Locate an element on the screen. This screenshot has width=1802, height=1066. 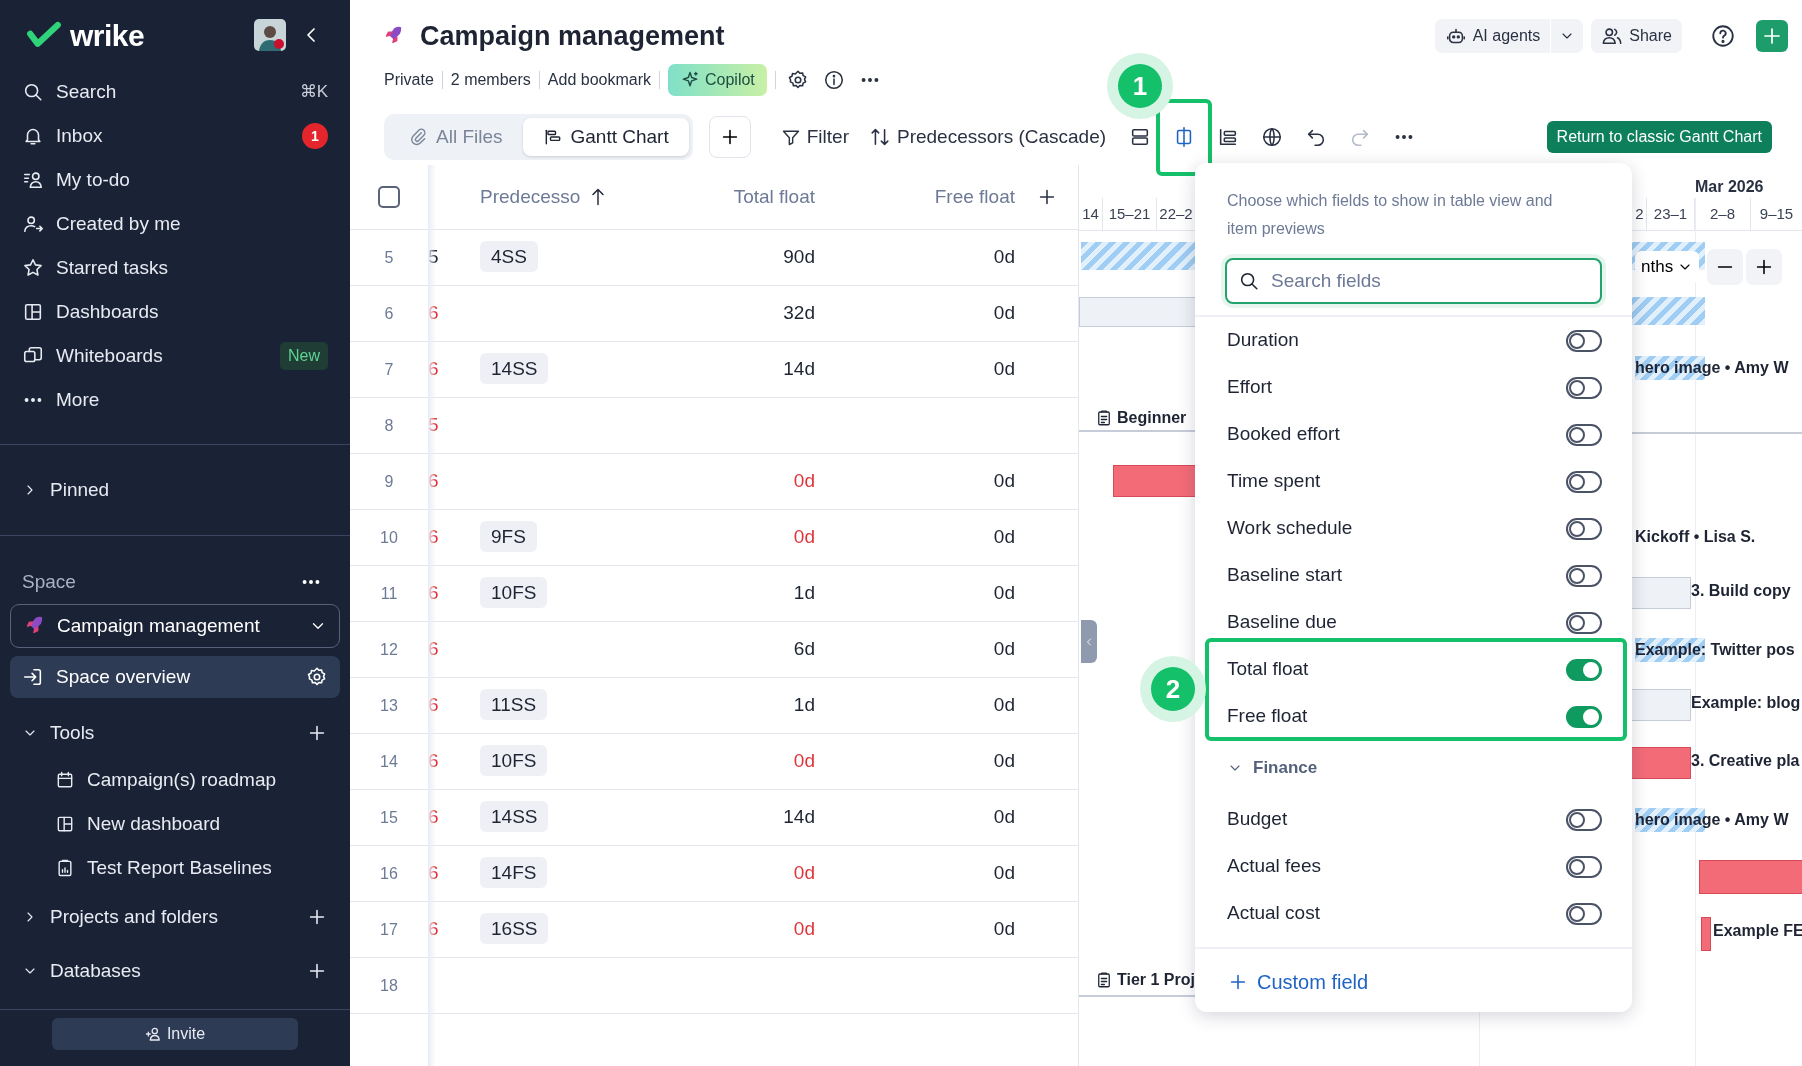
info-icon is located at coordinates (833, 80).